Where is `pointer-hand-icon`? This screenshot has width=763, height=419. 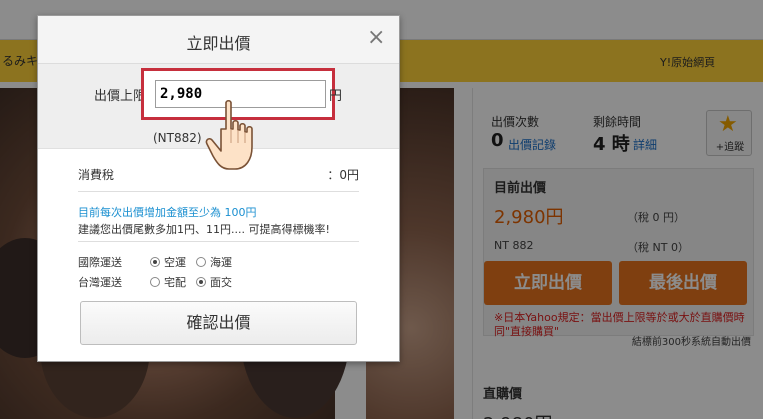
pointer-hand-icon is located at coordinates (229, 134).